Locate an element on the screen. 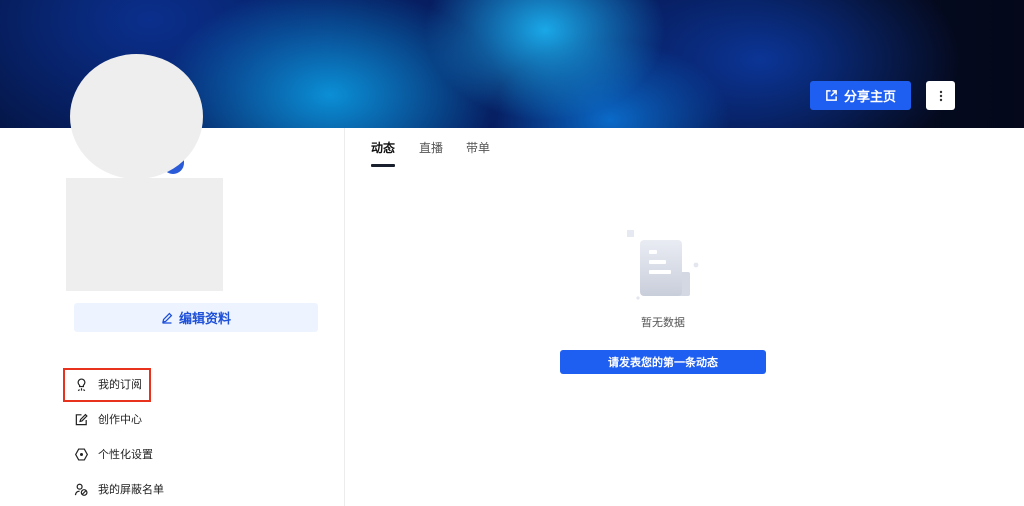 The height and width of the screenshot is (506, 1024). share-homepage-button: 分享主页 is located at coordinates (860, 95).